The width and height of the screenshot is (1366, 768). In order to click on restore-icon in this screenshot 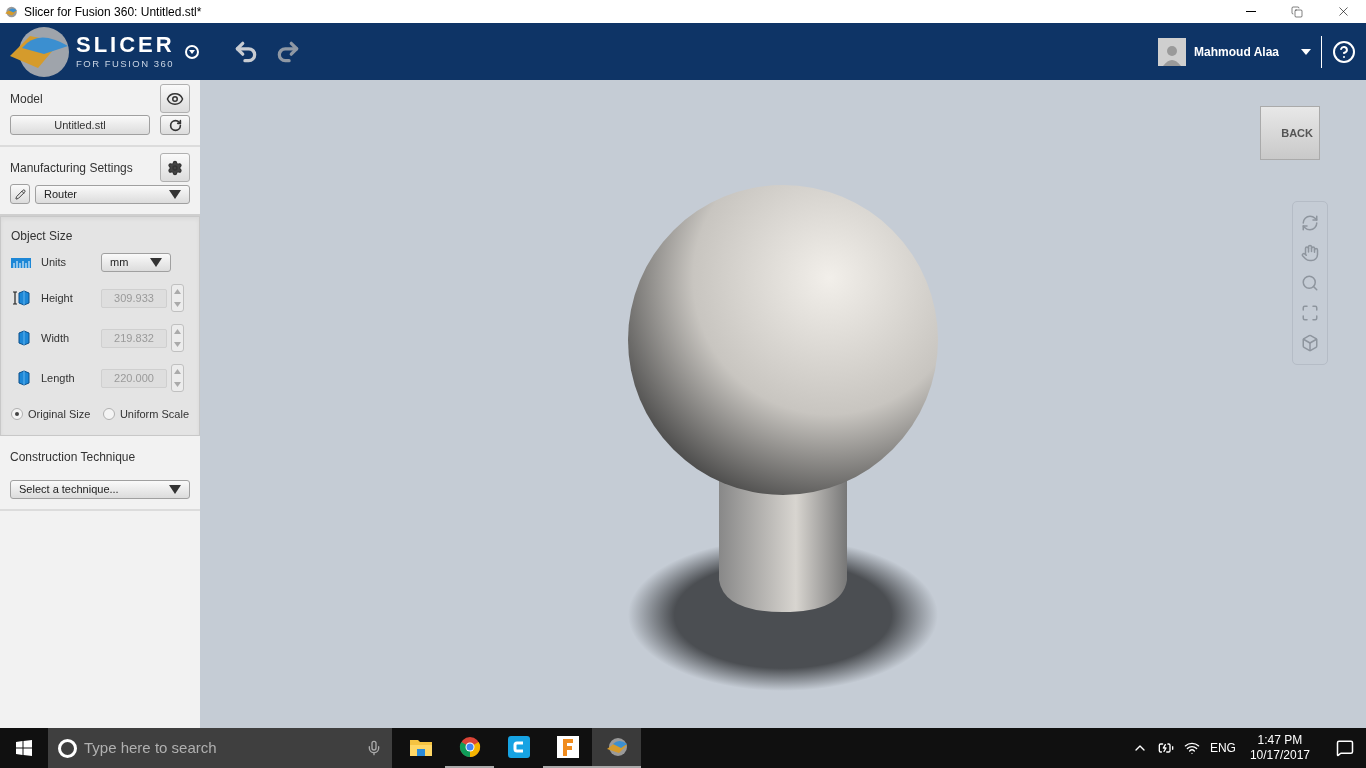, I will do `click(1297, 11)`.